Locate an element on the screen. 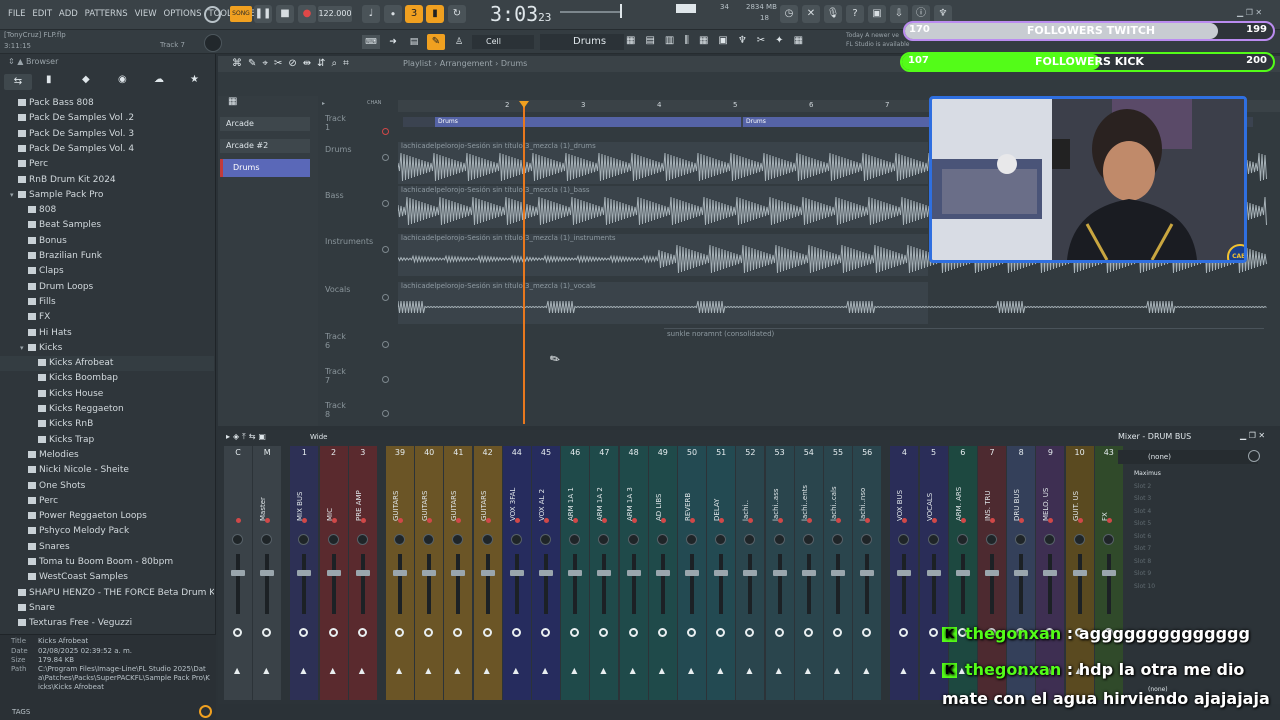  mixer-strip: 56 lachi..nso ▲ is located at coordinates (867, 573).